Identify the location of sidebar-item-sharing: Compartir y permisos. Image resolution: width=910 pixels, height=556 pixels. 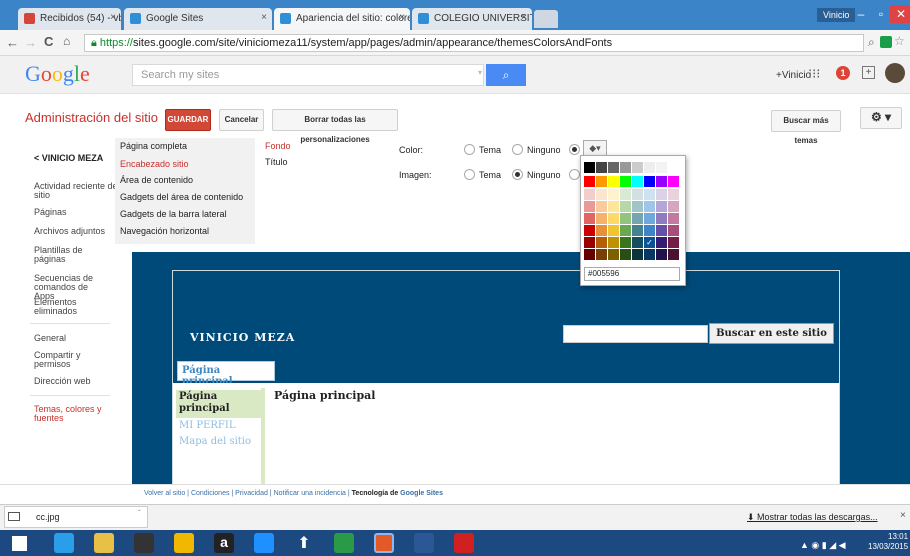
(64, 360).